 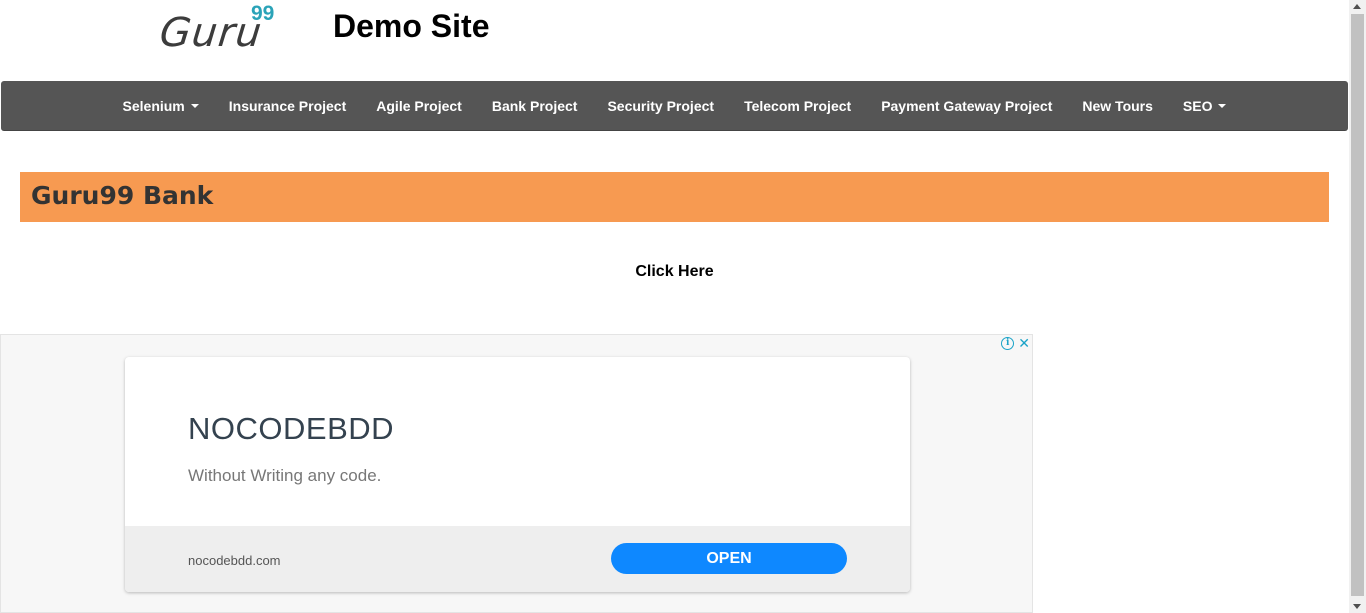 What do you see at coordinates (1024, 344) in the screenshot?
I see `close-icon: ✕` at bounding box center [1024, 344].